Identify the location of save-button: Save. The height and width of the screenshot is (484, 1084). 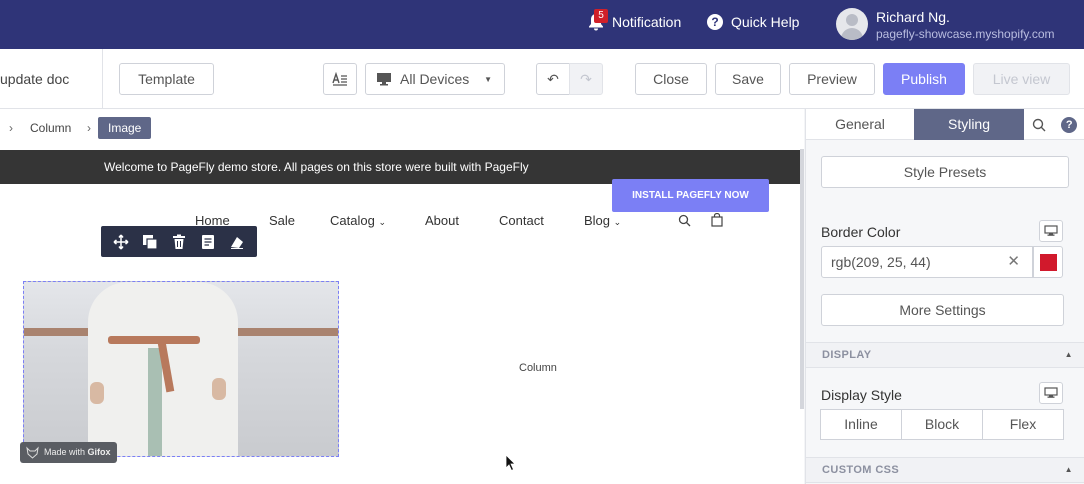
(748, 79).